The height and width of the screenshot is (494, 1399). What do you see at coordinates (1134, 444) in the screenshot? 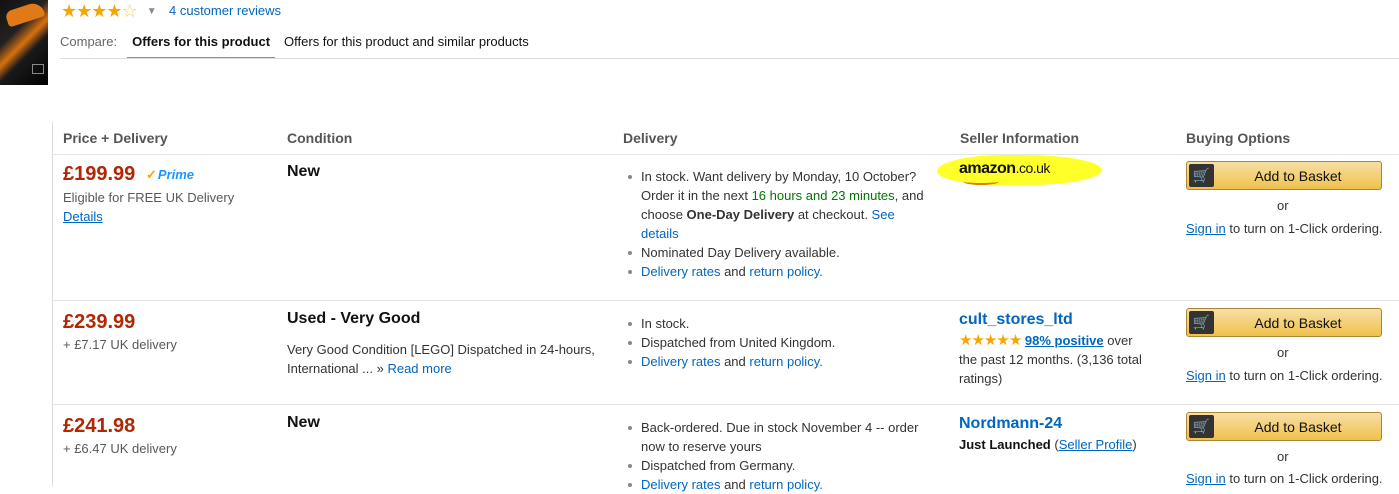
I see `paren-text: )` at bounding box center [1134, 444].